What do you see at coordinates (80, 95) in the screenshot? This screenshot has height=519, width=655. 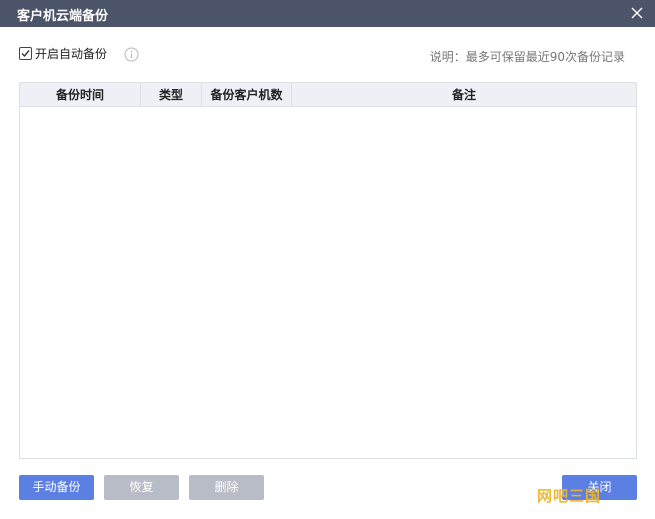 I see `column-header-backup-time: 备份时间` at bounding box center [80, 95].